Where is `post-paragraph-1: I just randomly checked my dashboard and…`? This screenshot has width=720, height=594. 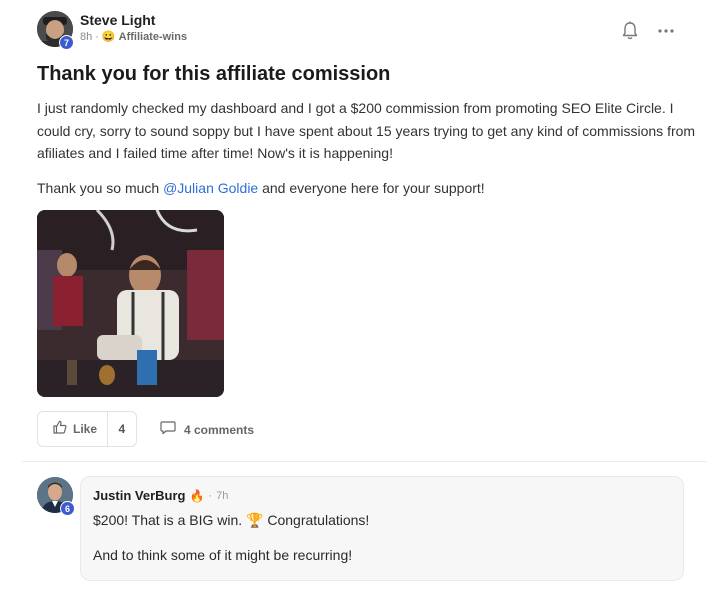 post-paragraph-1: I just randomly checked my dashboard and… is located at coordinates (366, 130).